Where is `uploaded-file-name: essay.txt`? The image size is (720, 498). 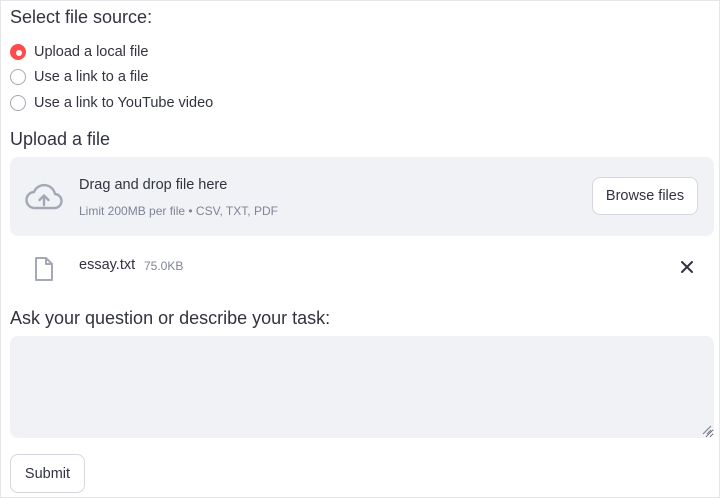
uploaded-file-name: essay.txt is located at coordinates (107, 265).